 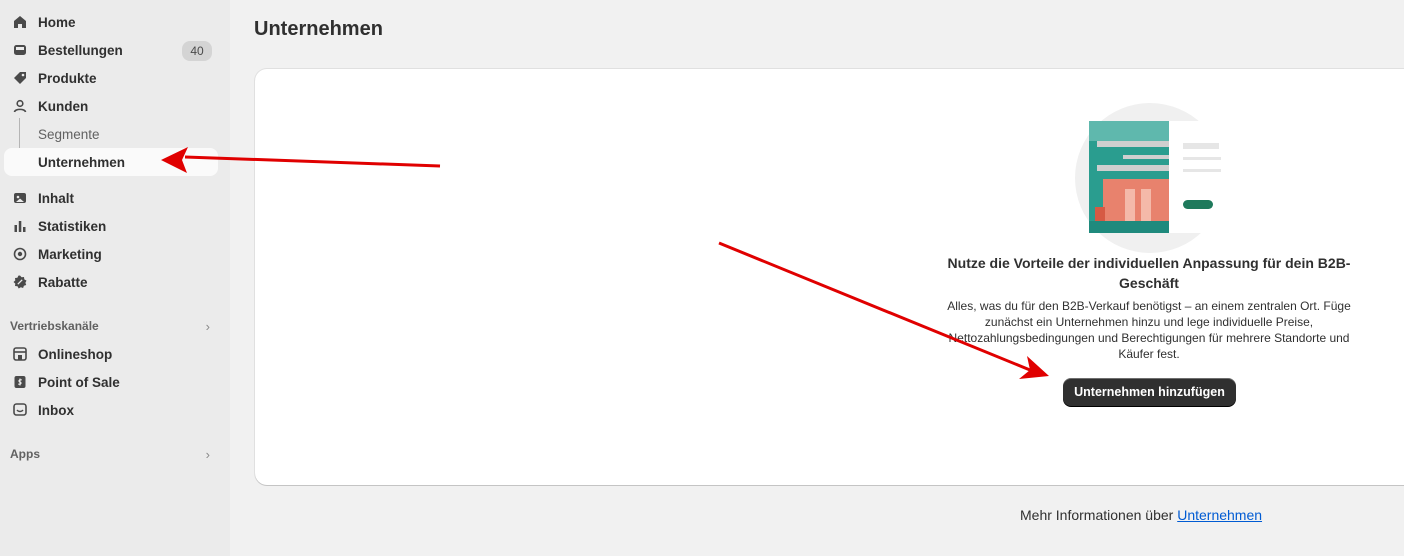 I want to click on sidebar-item-unternehmen: Unternehmen, so click(x=111, y=162).